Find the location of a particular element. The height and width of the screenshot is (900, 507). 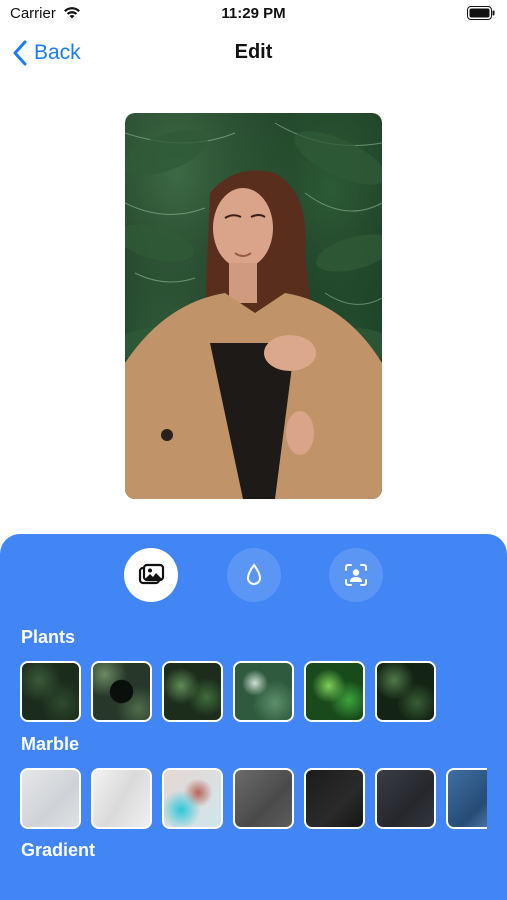

background-images-mode-button is located at coordinates (151, 575).